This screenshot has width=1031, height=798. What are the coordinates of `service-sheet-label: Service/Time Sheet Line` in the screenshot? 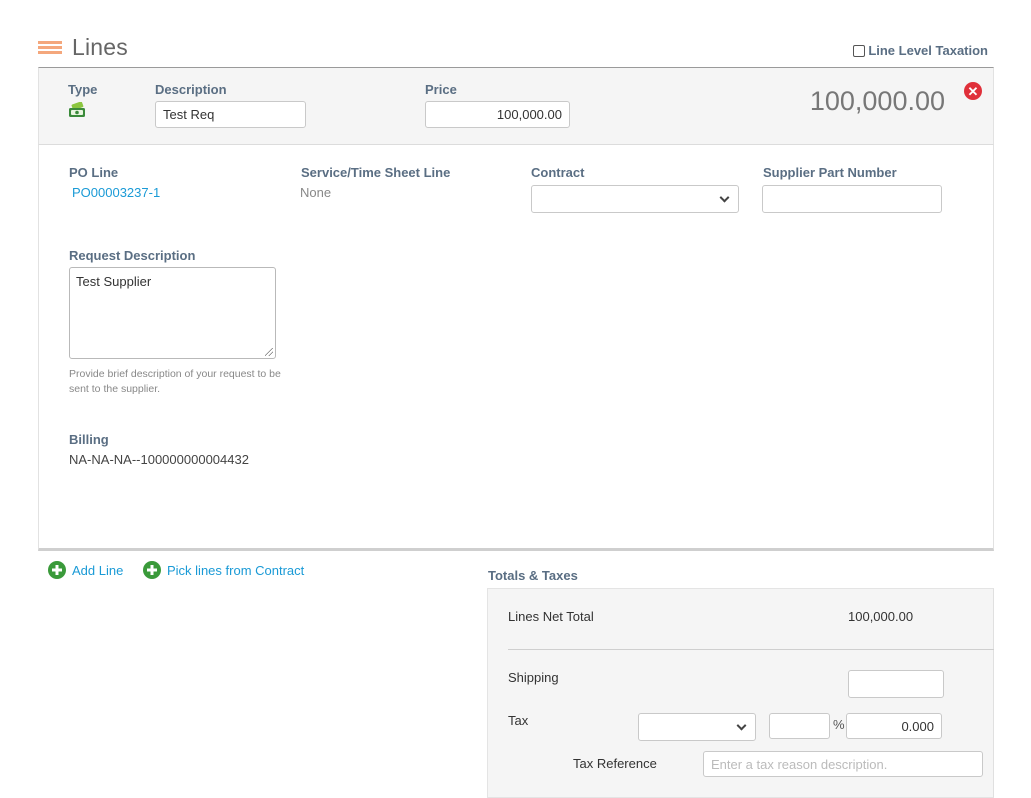 It's located at (376, 172).